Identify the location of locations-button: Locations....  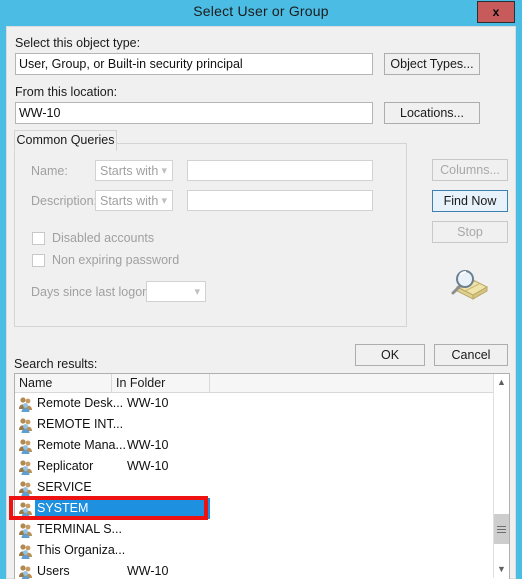
(432, 113).